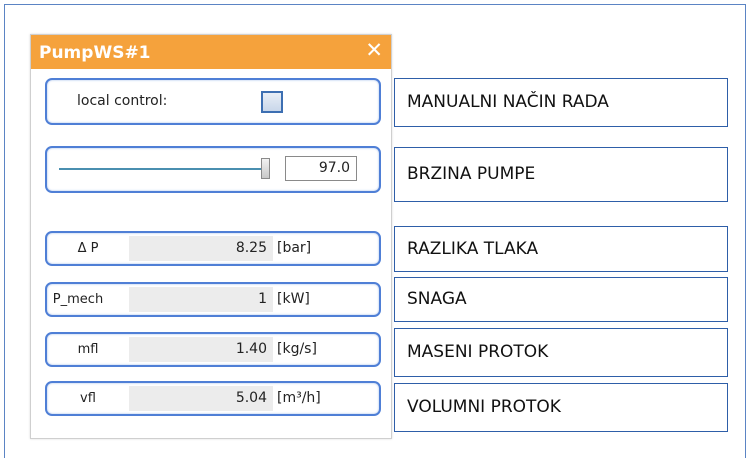  What do you see at coordinates (95, 53) in the screenshot?
I see `window-title: PumpWS#1` at bounding box center [95, 53].